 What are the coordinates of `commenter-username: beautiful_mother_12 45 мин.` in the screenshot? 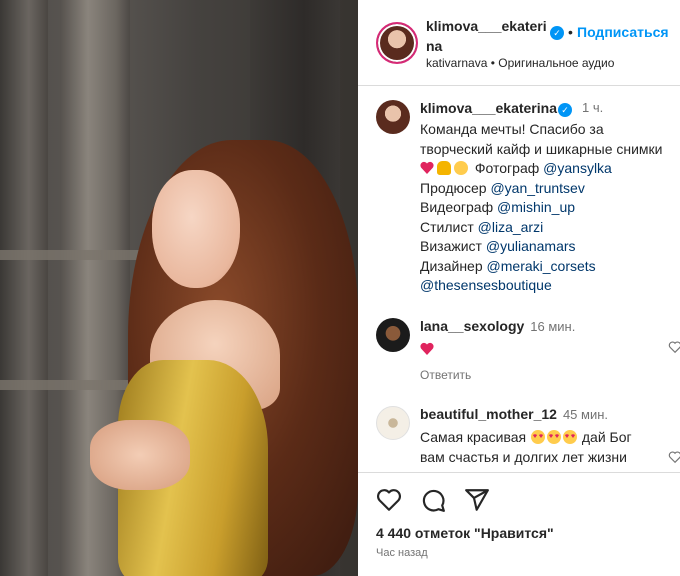 It's located at (514, 414).